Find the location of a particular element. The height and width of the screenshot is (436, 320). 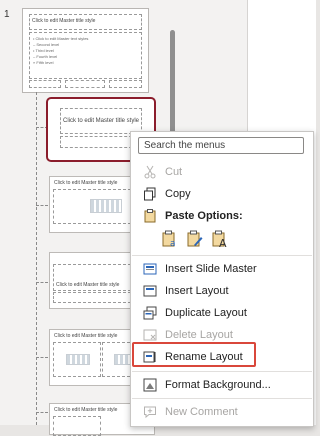

menu-item-copy-label: Copy is located at coordinates (178, 194).